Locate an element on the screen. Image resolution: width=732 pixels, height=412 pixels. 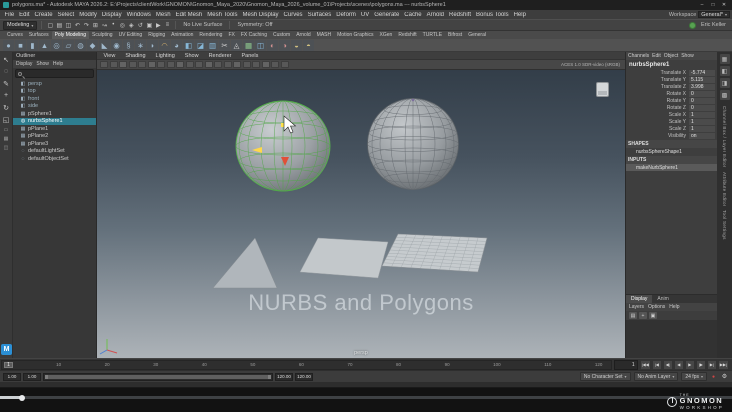
outliner-item-defaultobjectset: ◌ defaultObjectSet is located at coordinates (54, 159).